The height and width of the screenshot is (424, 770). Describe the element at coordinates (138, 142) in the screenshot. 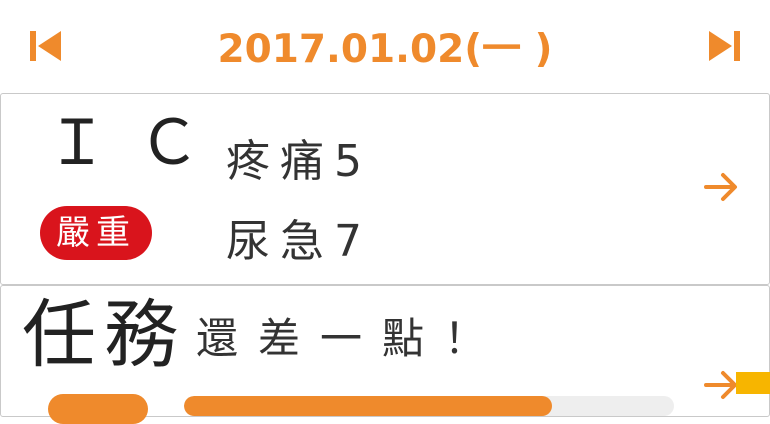

I see `ic-title: ＩＣ` at that location.